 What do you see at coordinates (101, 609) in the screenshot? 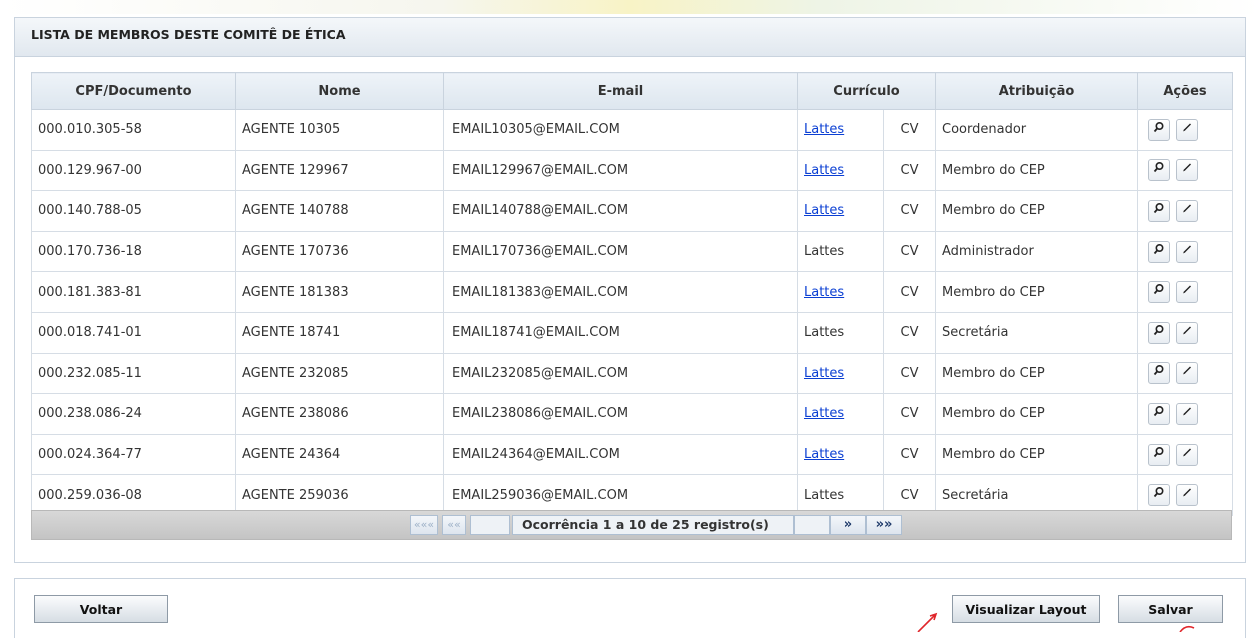
I see `back-button: Voltar` at bounding box center [101, 609].